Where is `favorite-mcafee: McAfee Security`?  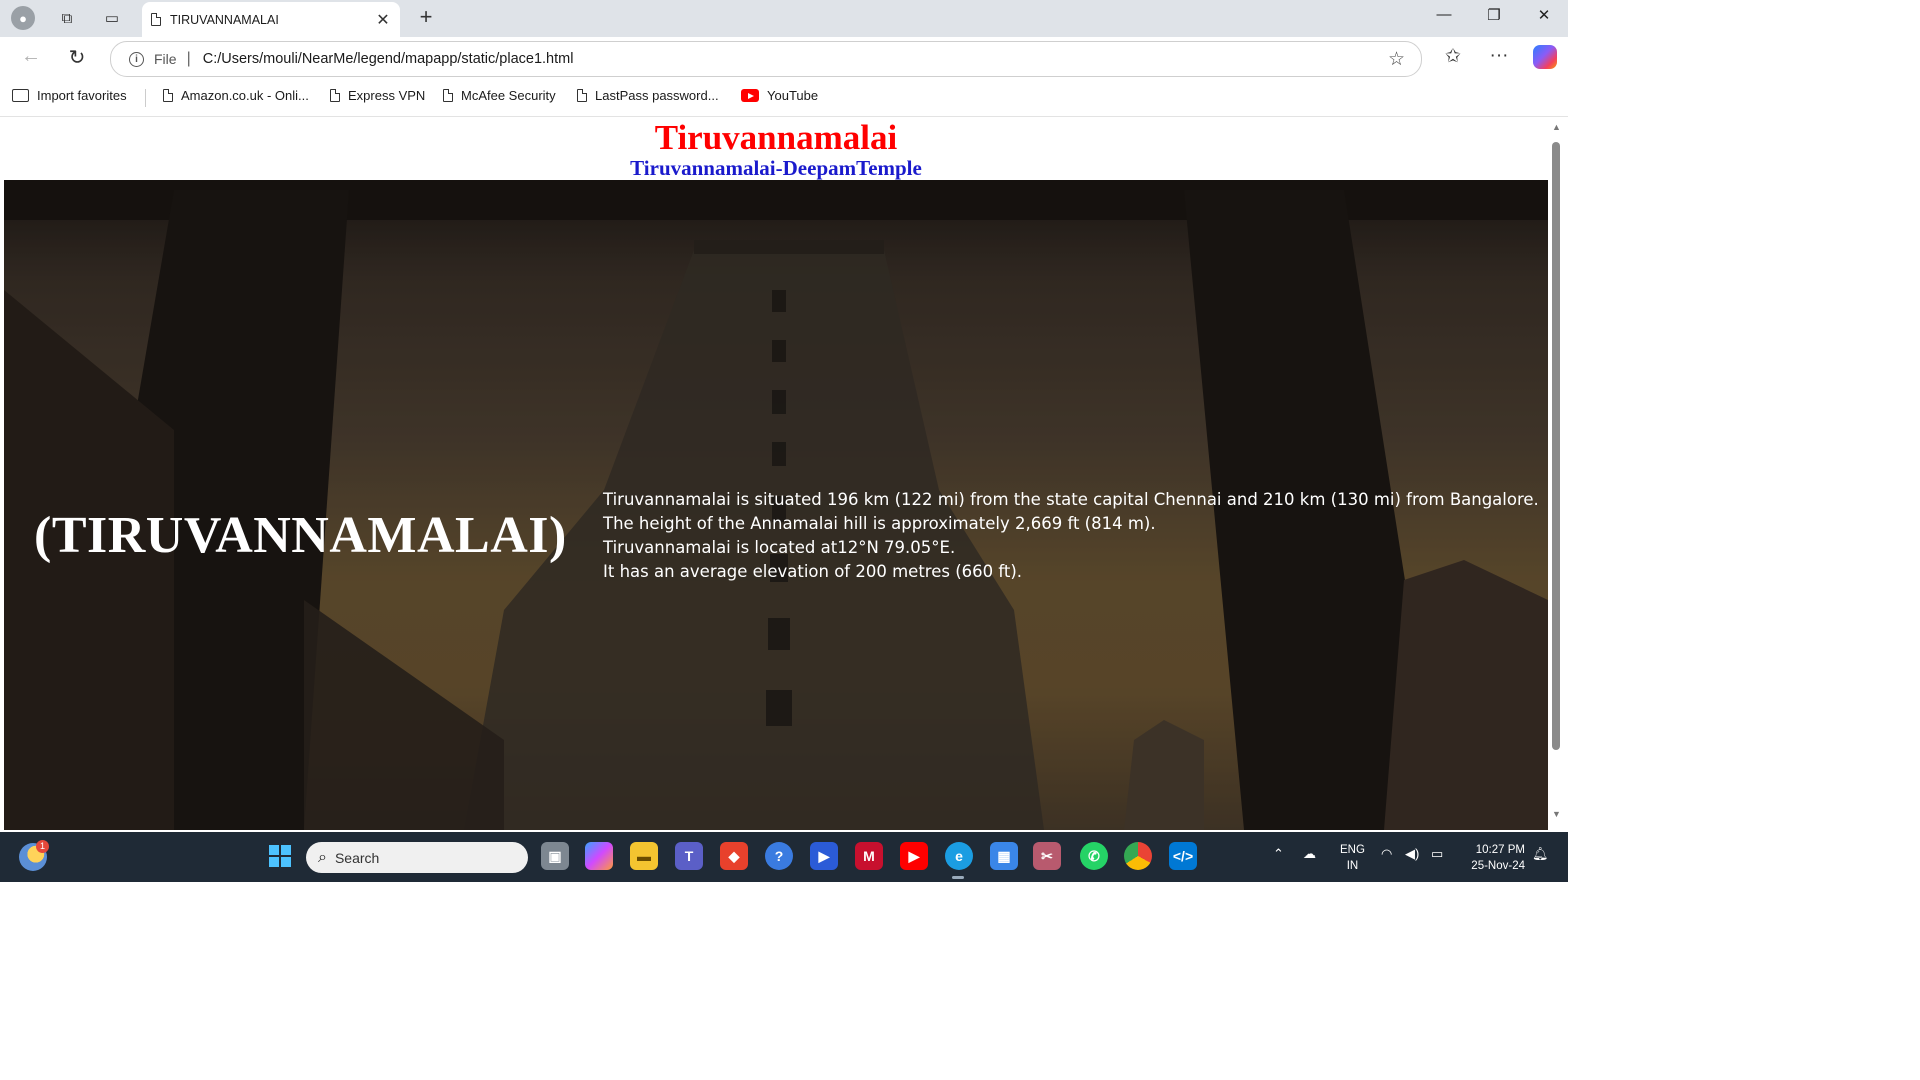 favorite-mcafee: McAfee Security is located at coordinates (499, 95).